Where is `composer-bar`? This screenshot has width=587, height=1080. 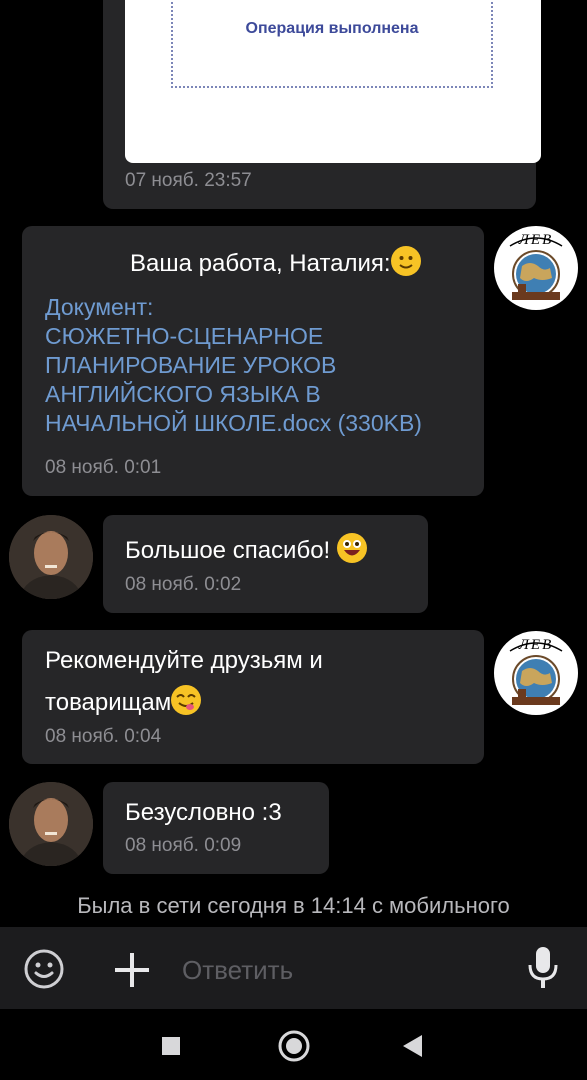 composer-bar is located at coordinates (293, 968).